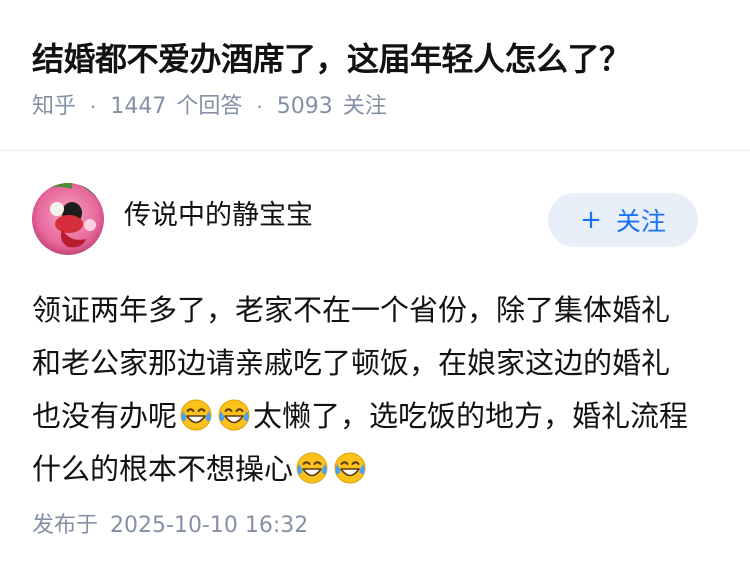 The height and width of the screenshot is (578, 750). I want to click on plus-icon: +, so click(591, 220).